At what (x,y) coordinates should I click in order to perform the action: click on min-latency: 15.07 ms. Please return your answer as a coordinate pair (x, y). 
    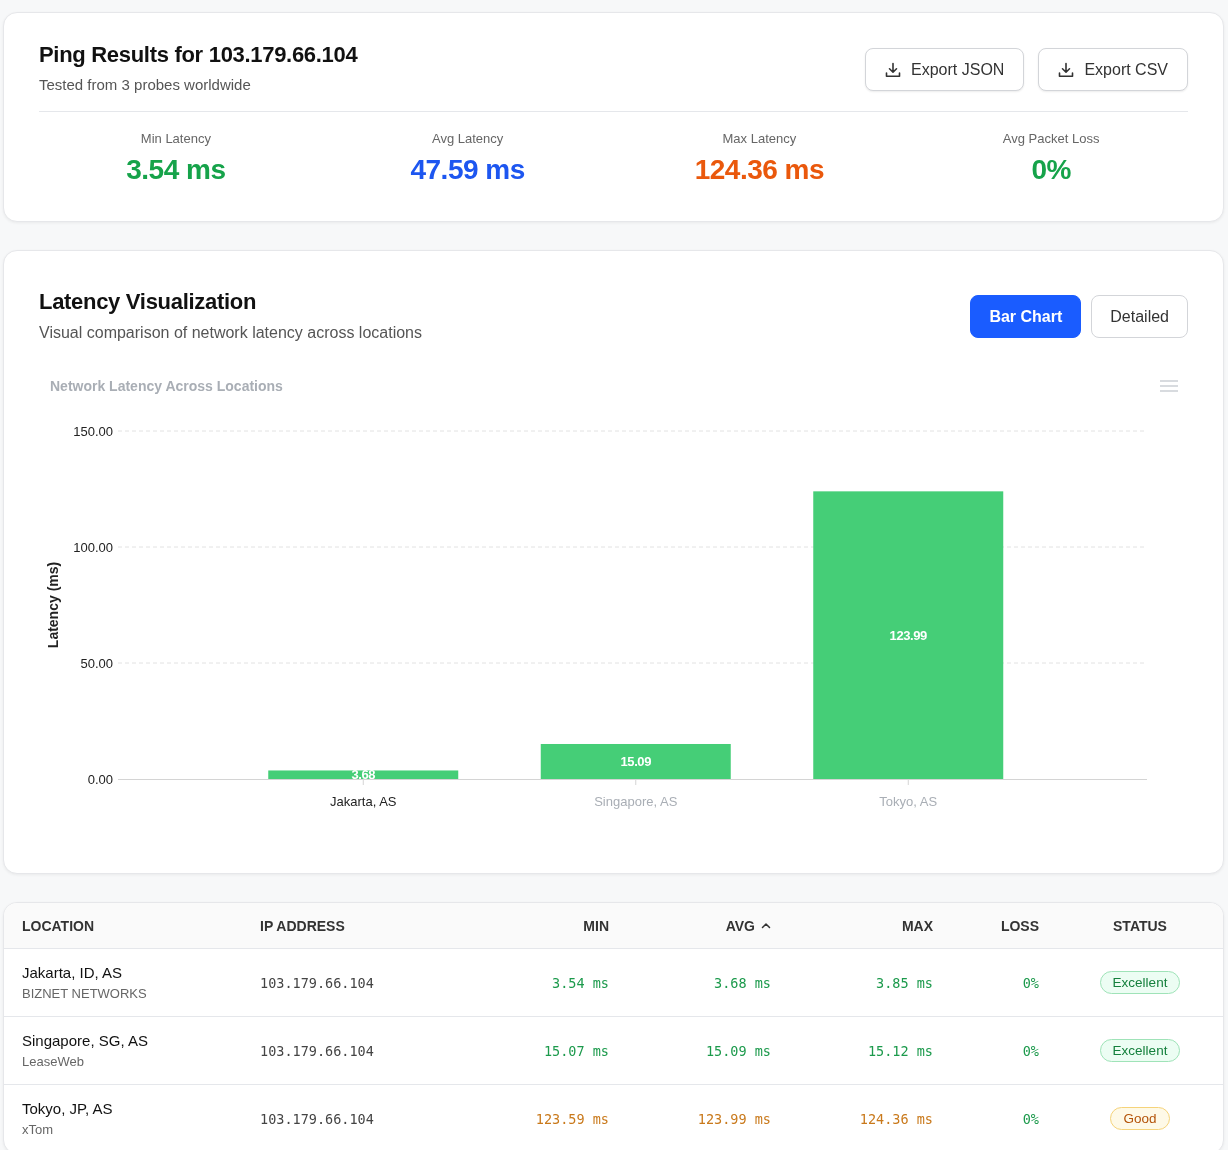
    Looking at the image, I should click on (576, 1050).